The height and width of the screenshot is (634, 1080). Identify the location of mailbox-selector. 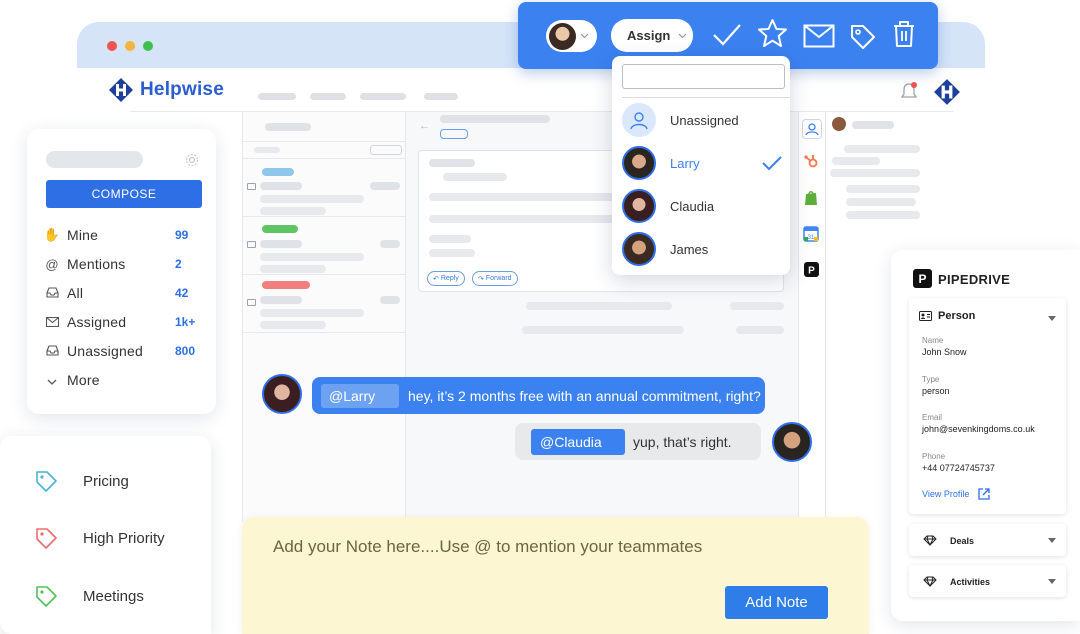
(94, 159).